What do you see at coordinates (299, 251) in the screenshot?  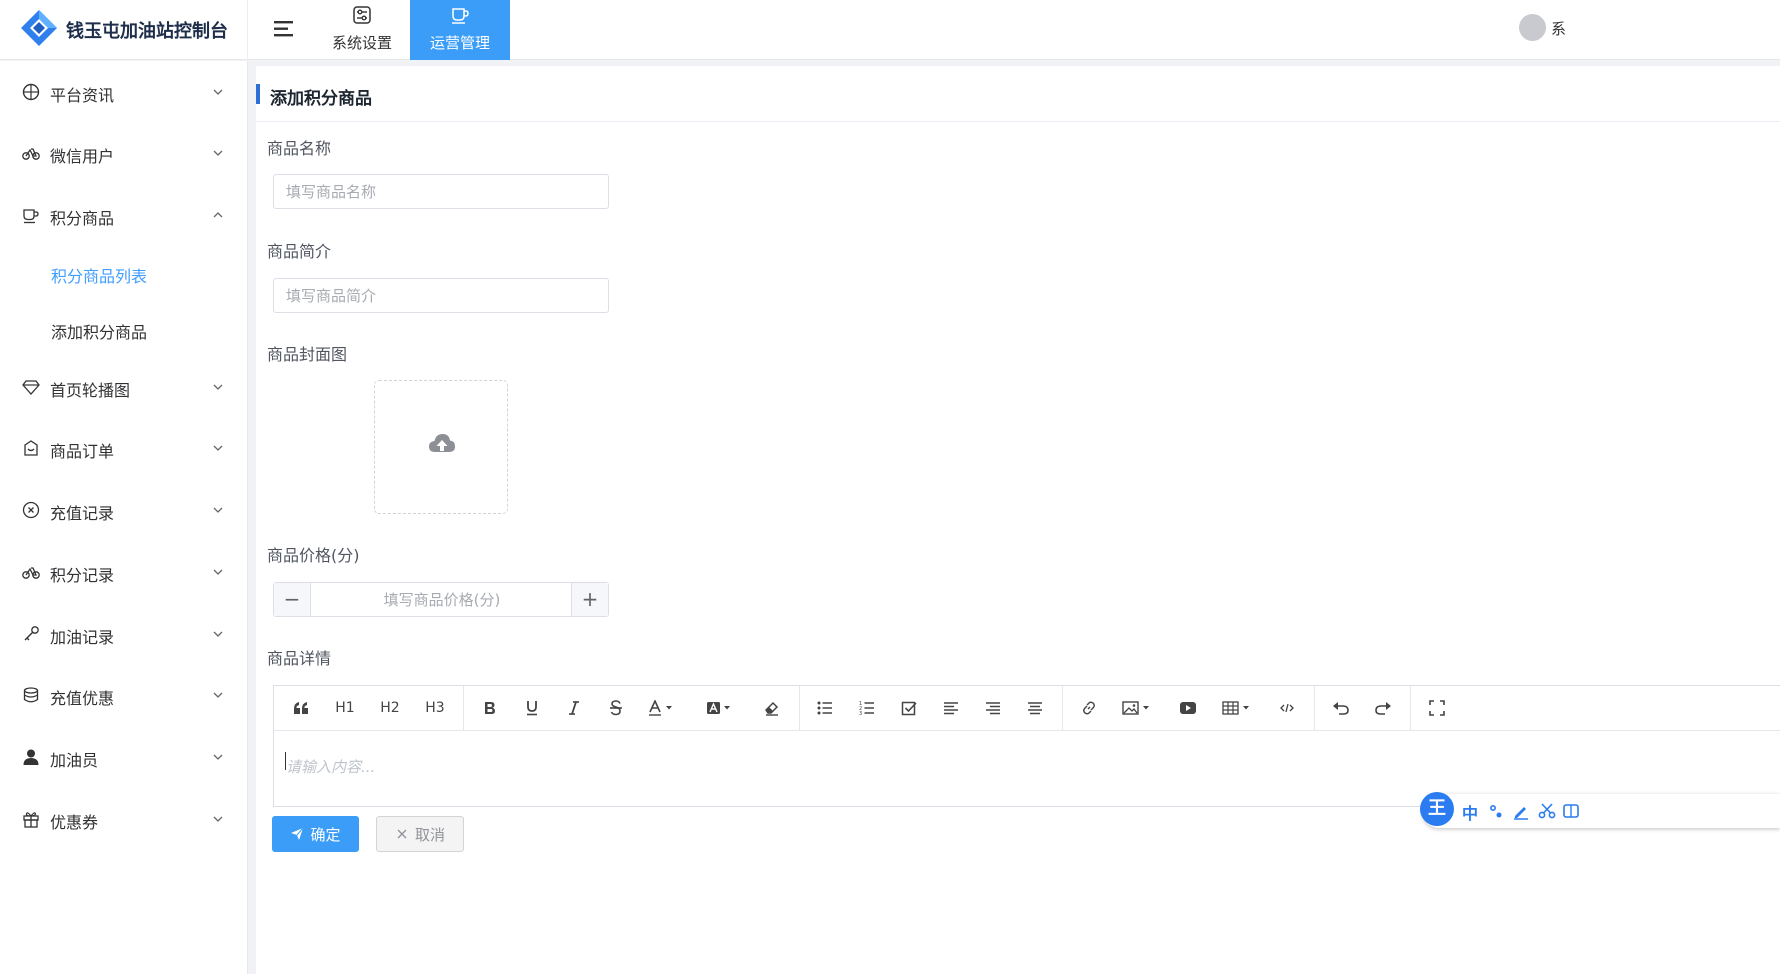 I see `product-intro-label: 商品简介` at bounding box center [299, 251].